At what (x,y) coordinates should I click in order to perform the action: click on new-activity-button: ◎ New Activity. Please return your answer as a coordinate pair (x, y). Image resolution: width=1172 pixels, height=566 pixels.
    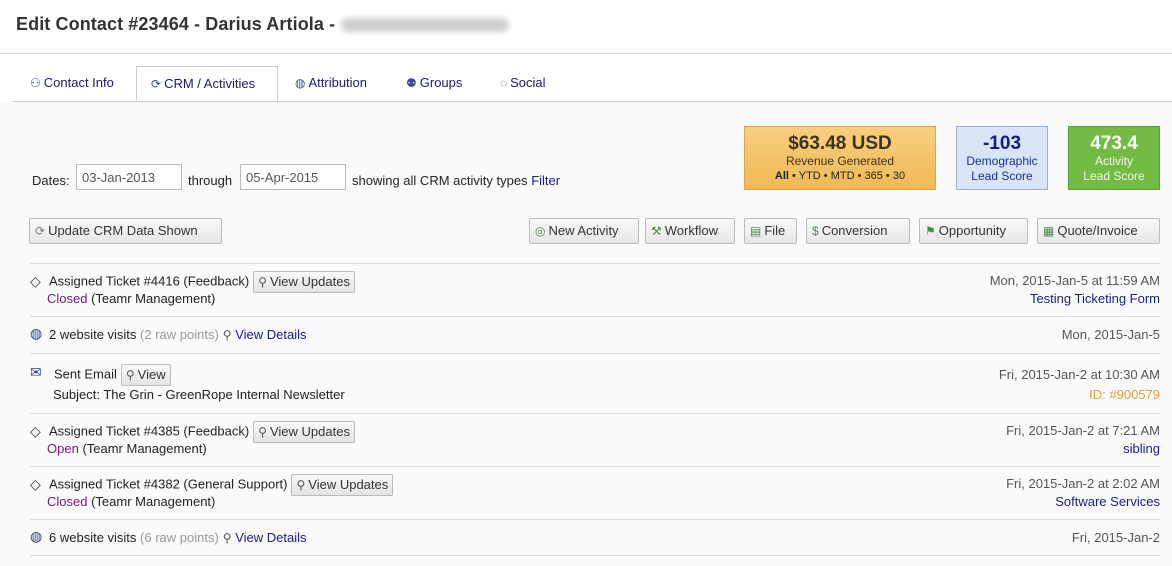
    Looking at the image, I should click on (584, 231).